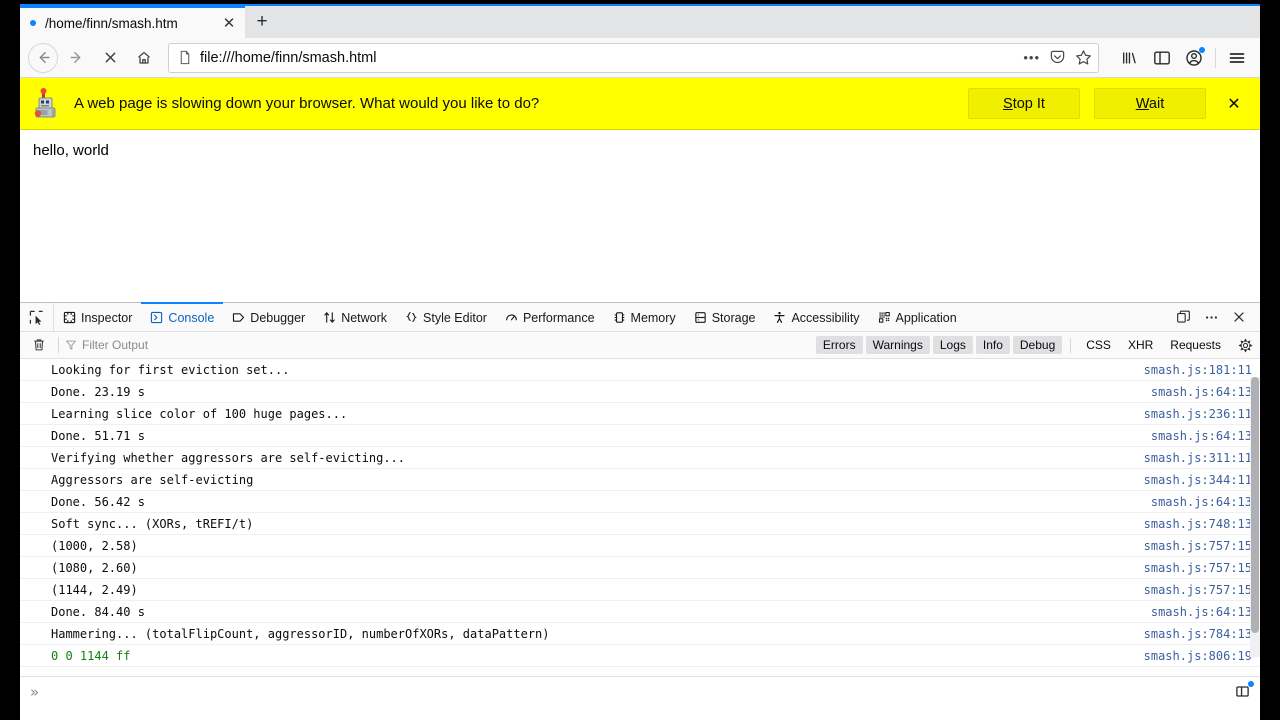 Image resolution: width=1280 pixels, height=720 pixels. Describe the element at coordinates (640, 590) in the screenshot. I see `console-log-row: (1144, 2.49) smash.js:757:15` at that location.